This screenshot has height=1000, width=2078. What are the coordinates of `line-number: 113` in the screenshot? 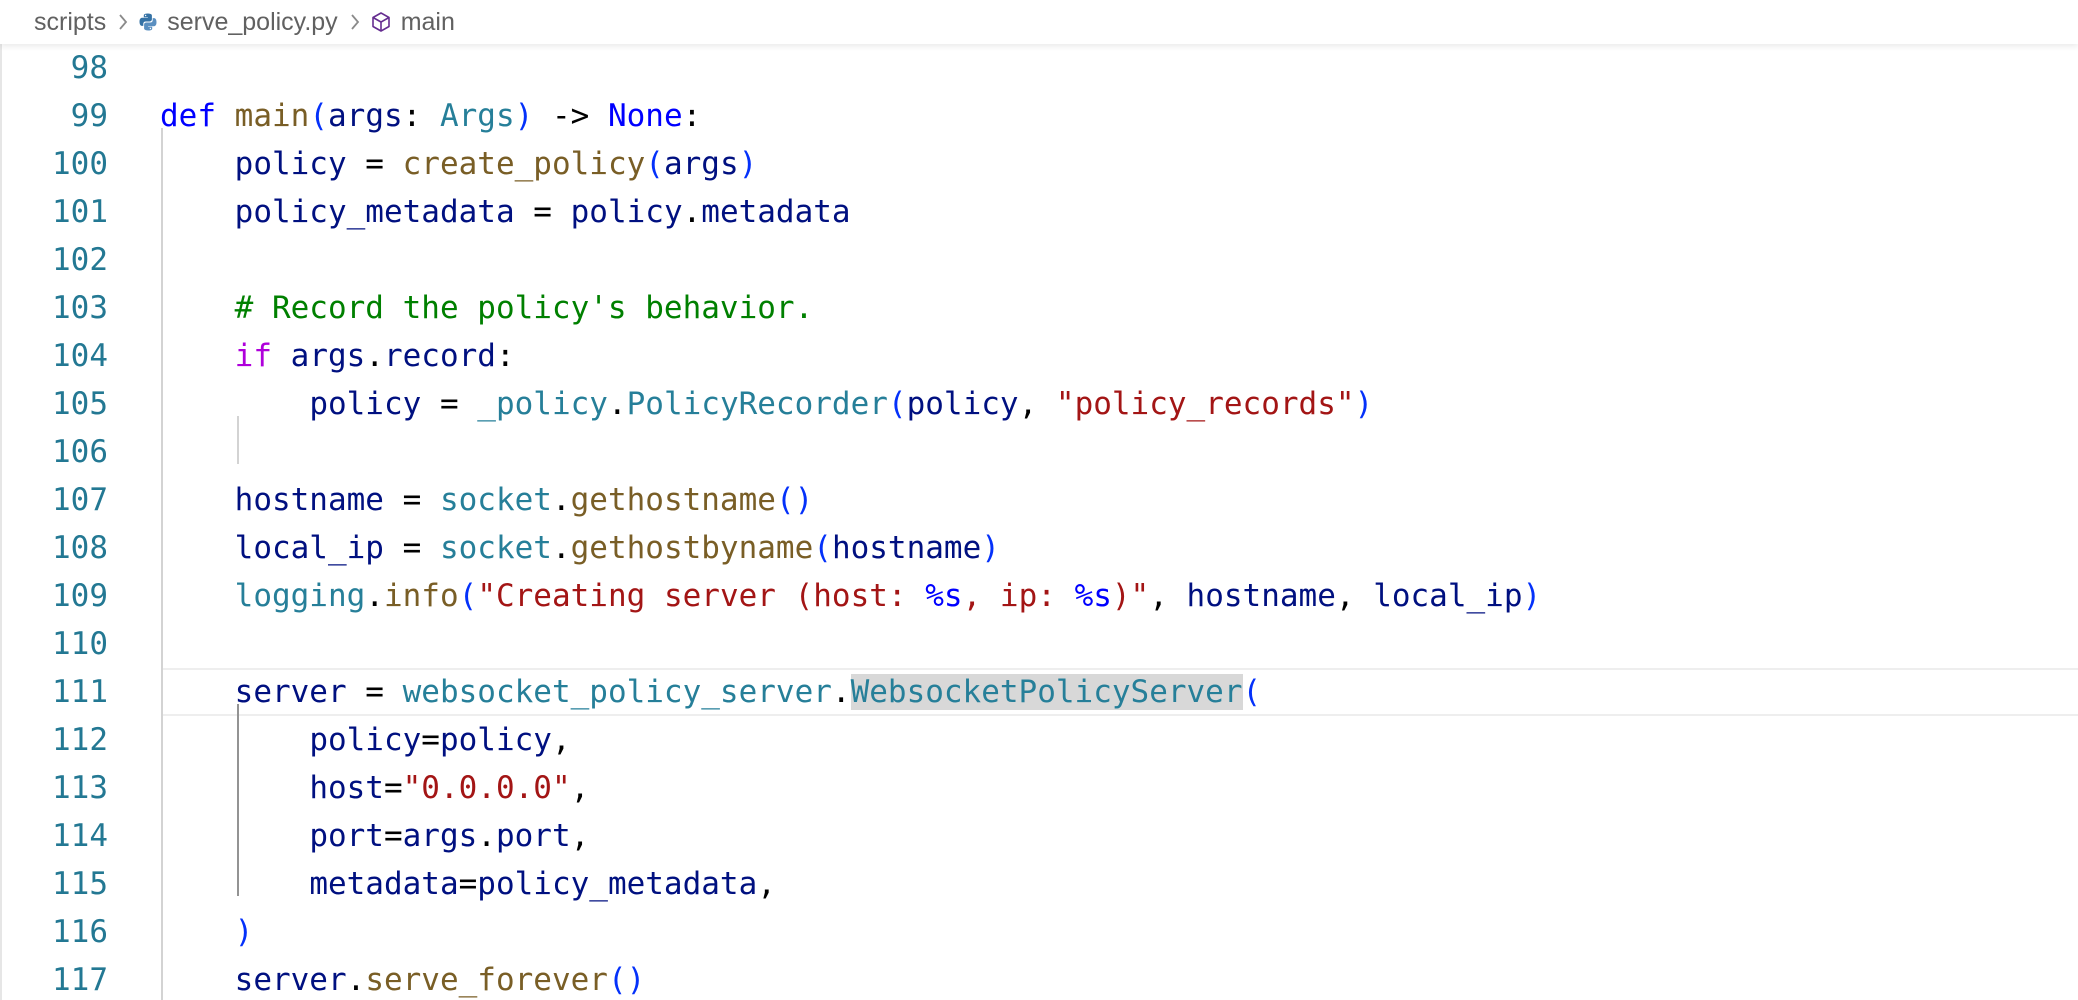 It's located at (80, 788).